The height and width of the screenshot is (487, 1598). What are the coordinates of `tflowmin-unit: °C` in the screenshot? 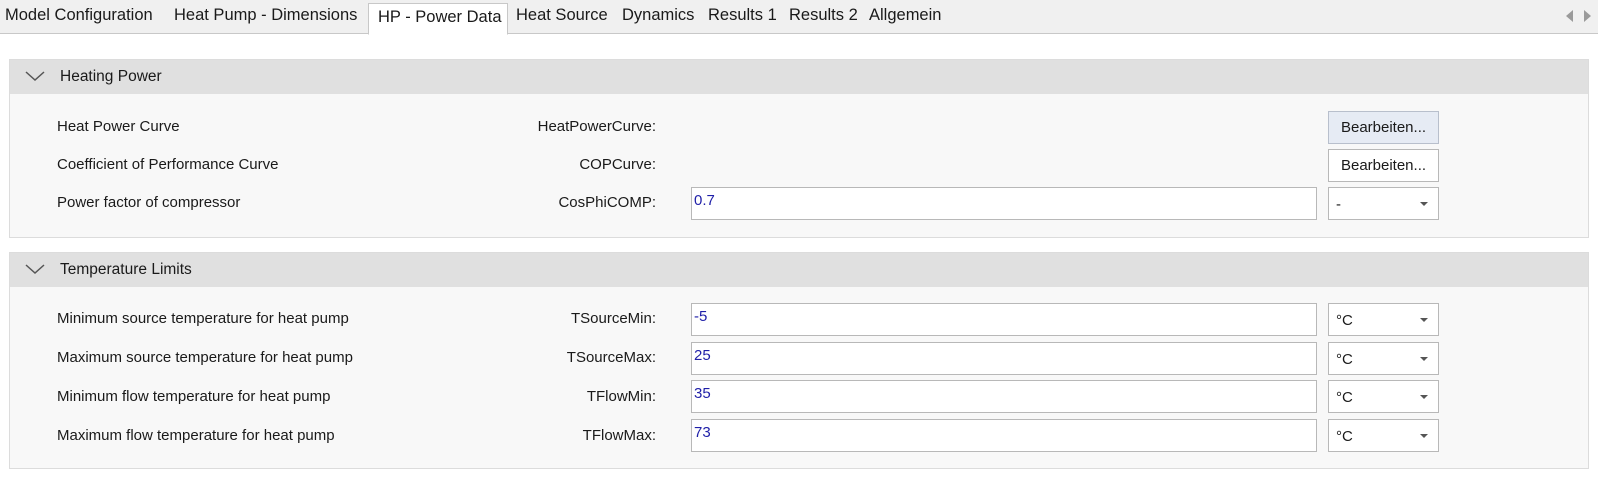 It's located at (1344, 397).